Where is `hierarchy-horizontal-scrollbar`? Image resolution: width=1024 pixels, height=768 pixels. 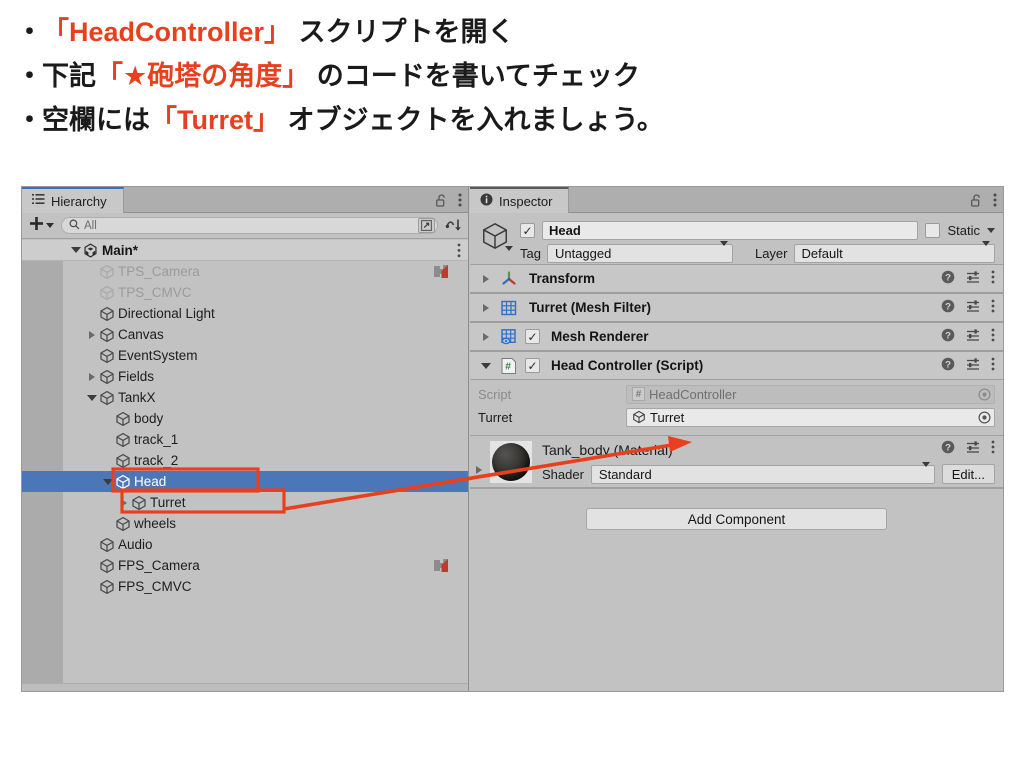 hierarchy-horizontal-scrollbar is located at coordinates (245, 687).